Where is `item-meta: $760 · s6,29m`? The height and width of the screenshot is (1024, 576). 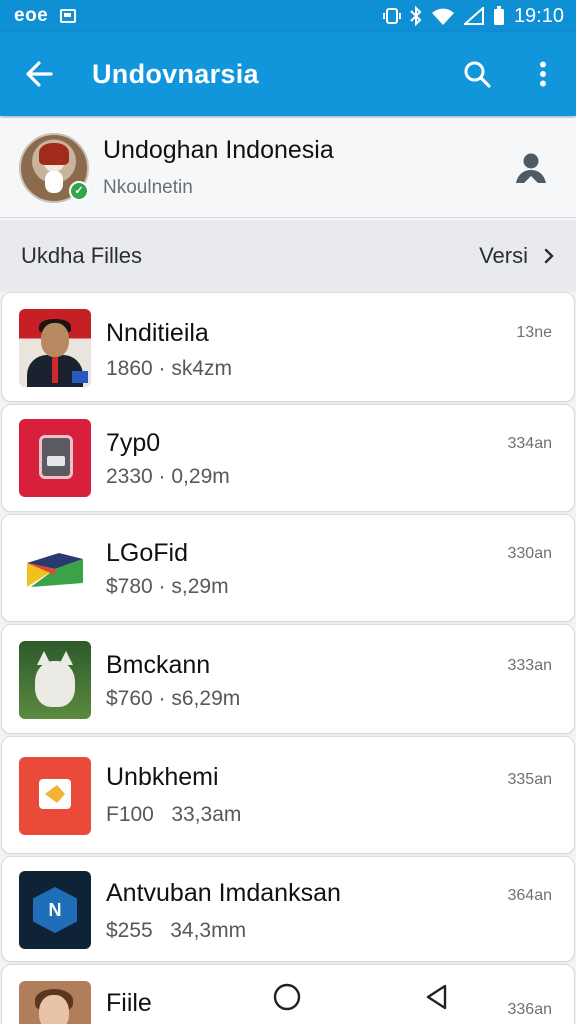
item-meta: $760 · s6,29m is located at coordinates (173, 698).